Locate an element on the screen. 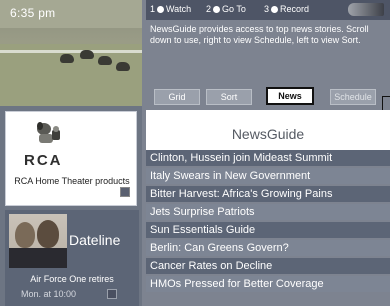 The image size is (390, 306). nav-goto: 2 Go To is located at coordinates (226, 9).